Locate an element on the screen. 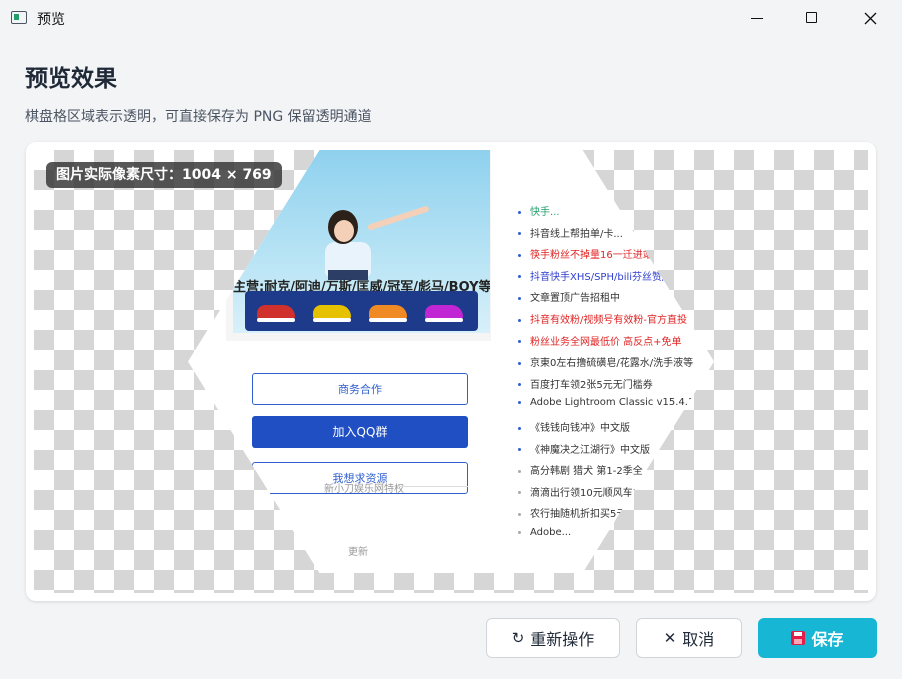 The height and width of the screenshot is (679, 902). title-bar: 预览 is located at coordinates (451, 18).